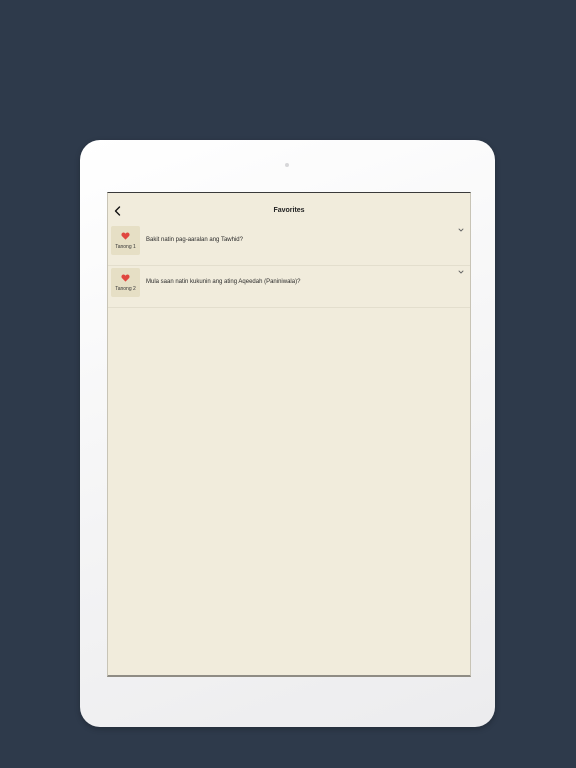 Image resolution: width=576 pixels, height=768 pixels. I want to click on badge-label: Tanong 2, so click(125, 289).